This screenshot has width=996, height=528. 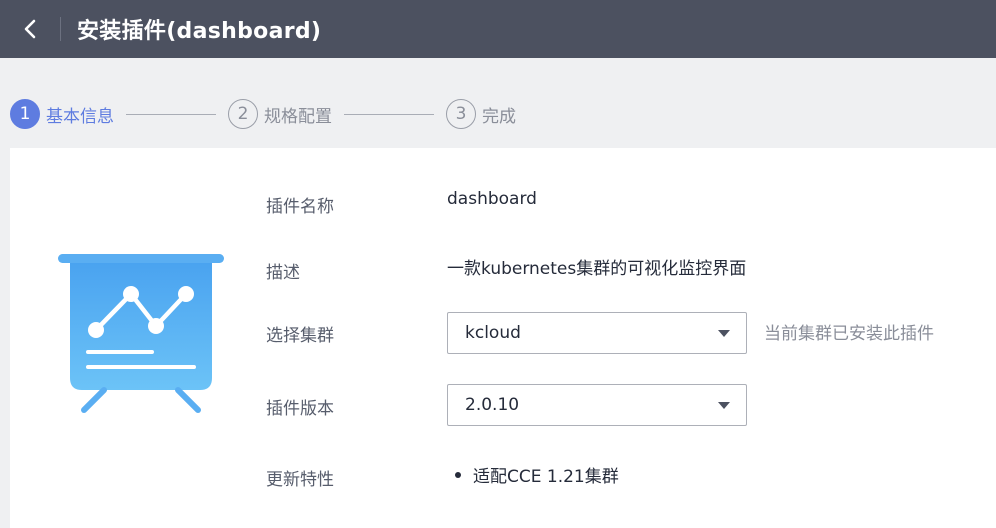 I want to click on presentation-chart-icon, so click(x=141, y=333).